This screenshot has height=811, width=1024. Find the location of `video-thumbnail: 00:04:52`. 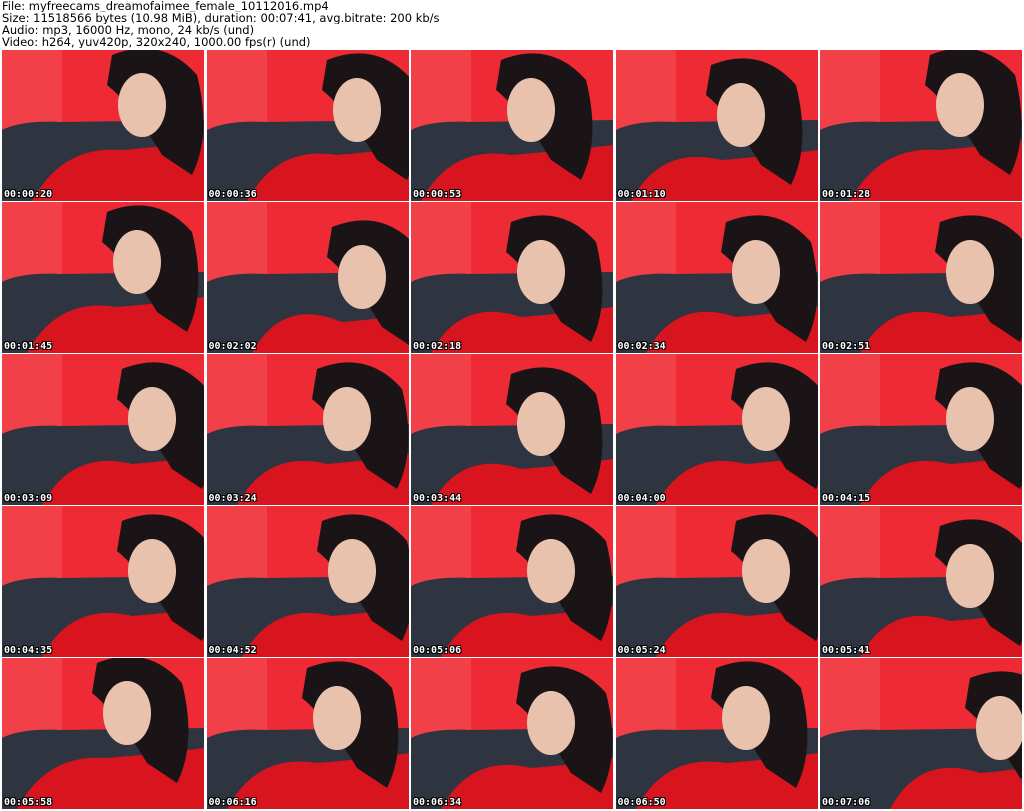

video-thumbnail: 00:04:52 is located at coordinates (307, 581).